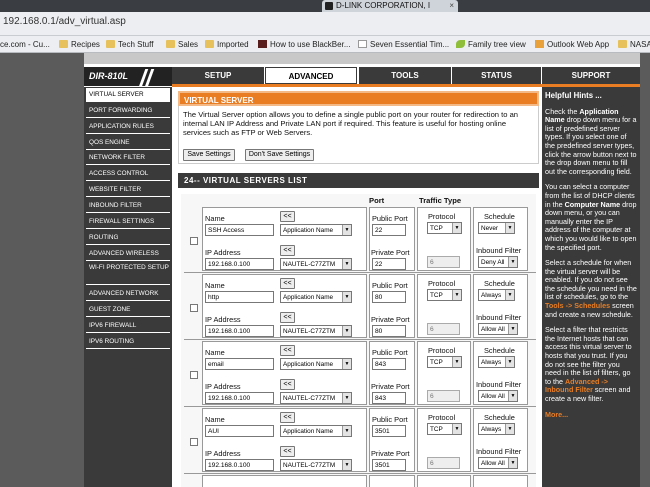 The image size is (650, 487). Describe the element at coordinates (128, 206) in the screenshot. I see `sidebar-item-inbound-filter: INBOUND FILTER` at that location.